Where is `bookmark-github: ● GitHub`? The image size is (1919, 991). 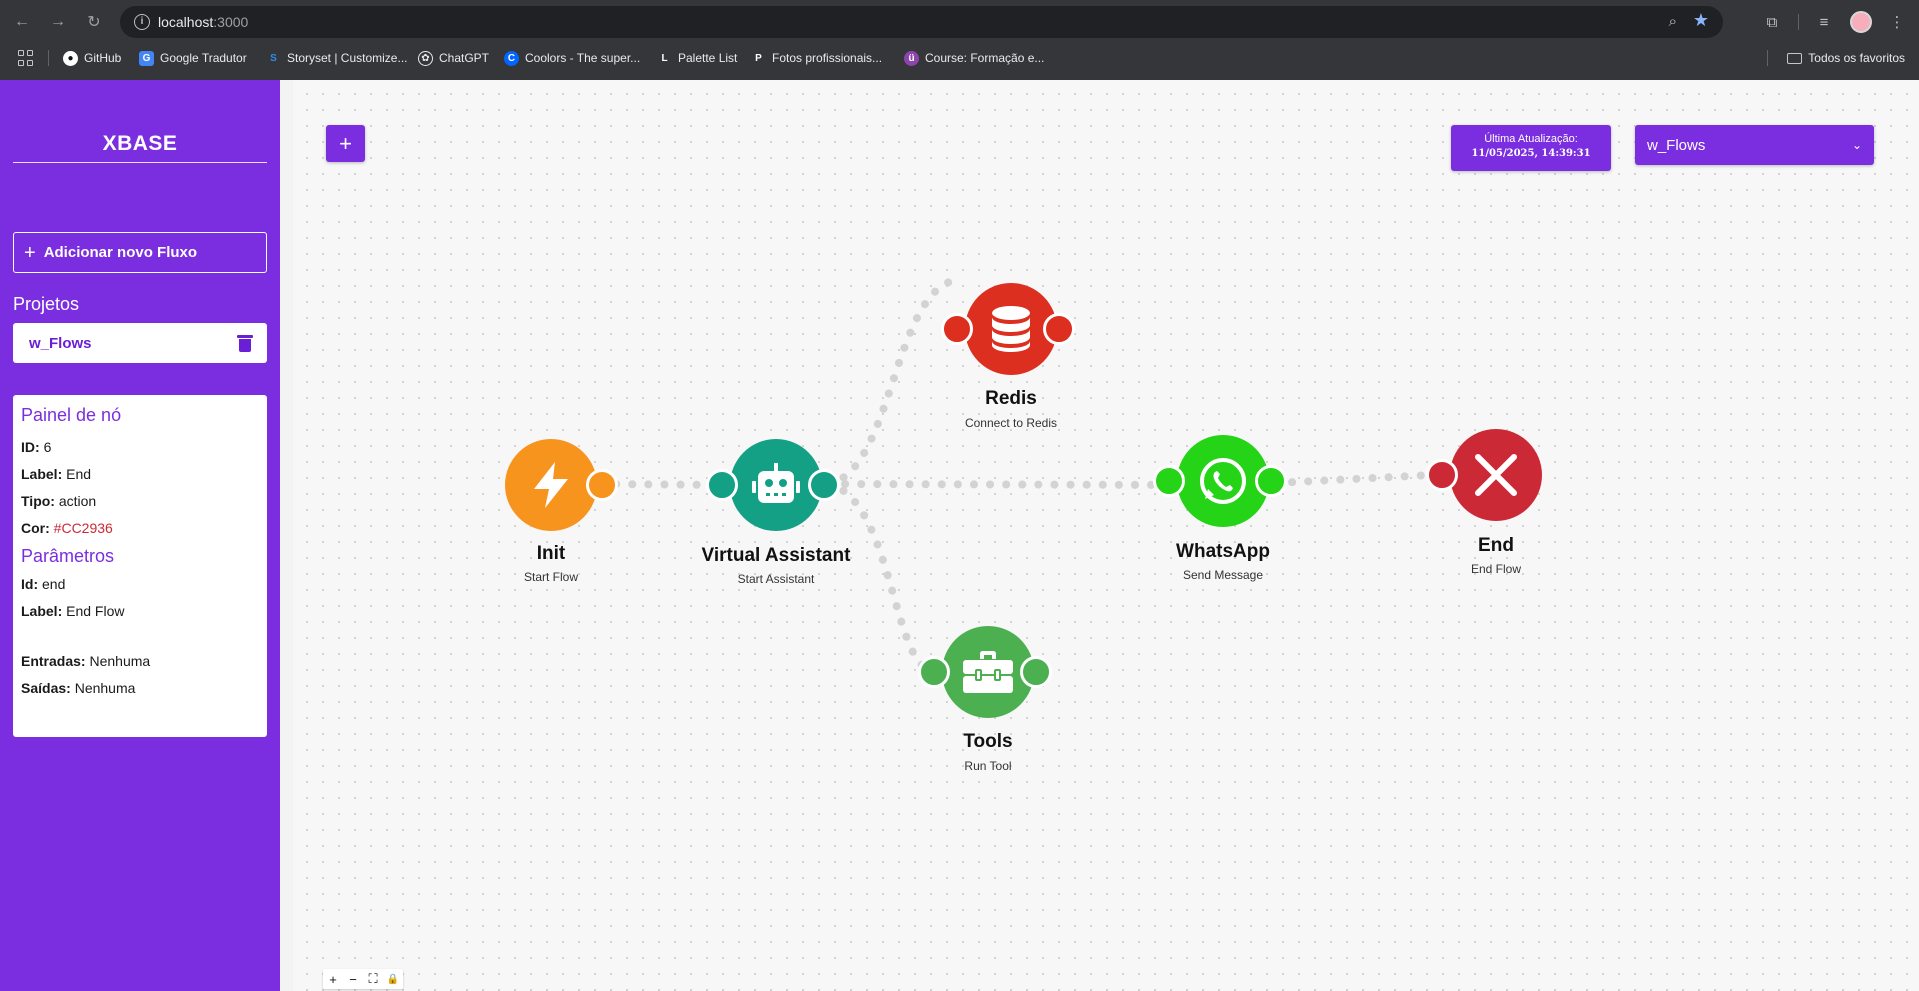
bookmark-github: ● GitHub is located at coordinates (92, 58).